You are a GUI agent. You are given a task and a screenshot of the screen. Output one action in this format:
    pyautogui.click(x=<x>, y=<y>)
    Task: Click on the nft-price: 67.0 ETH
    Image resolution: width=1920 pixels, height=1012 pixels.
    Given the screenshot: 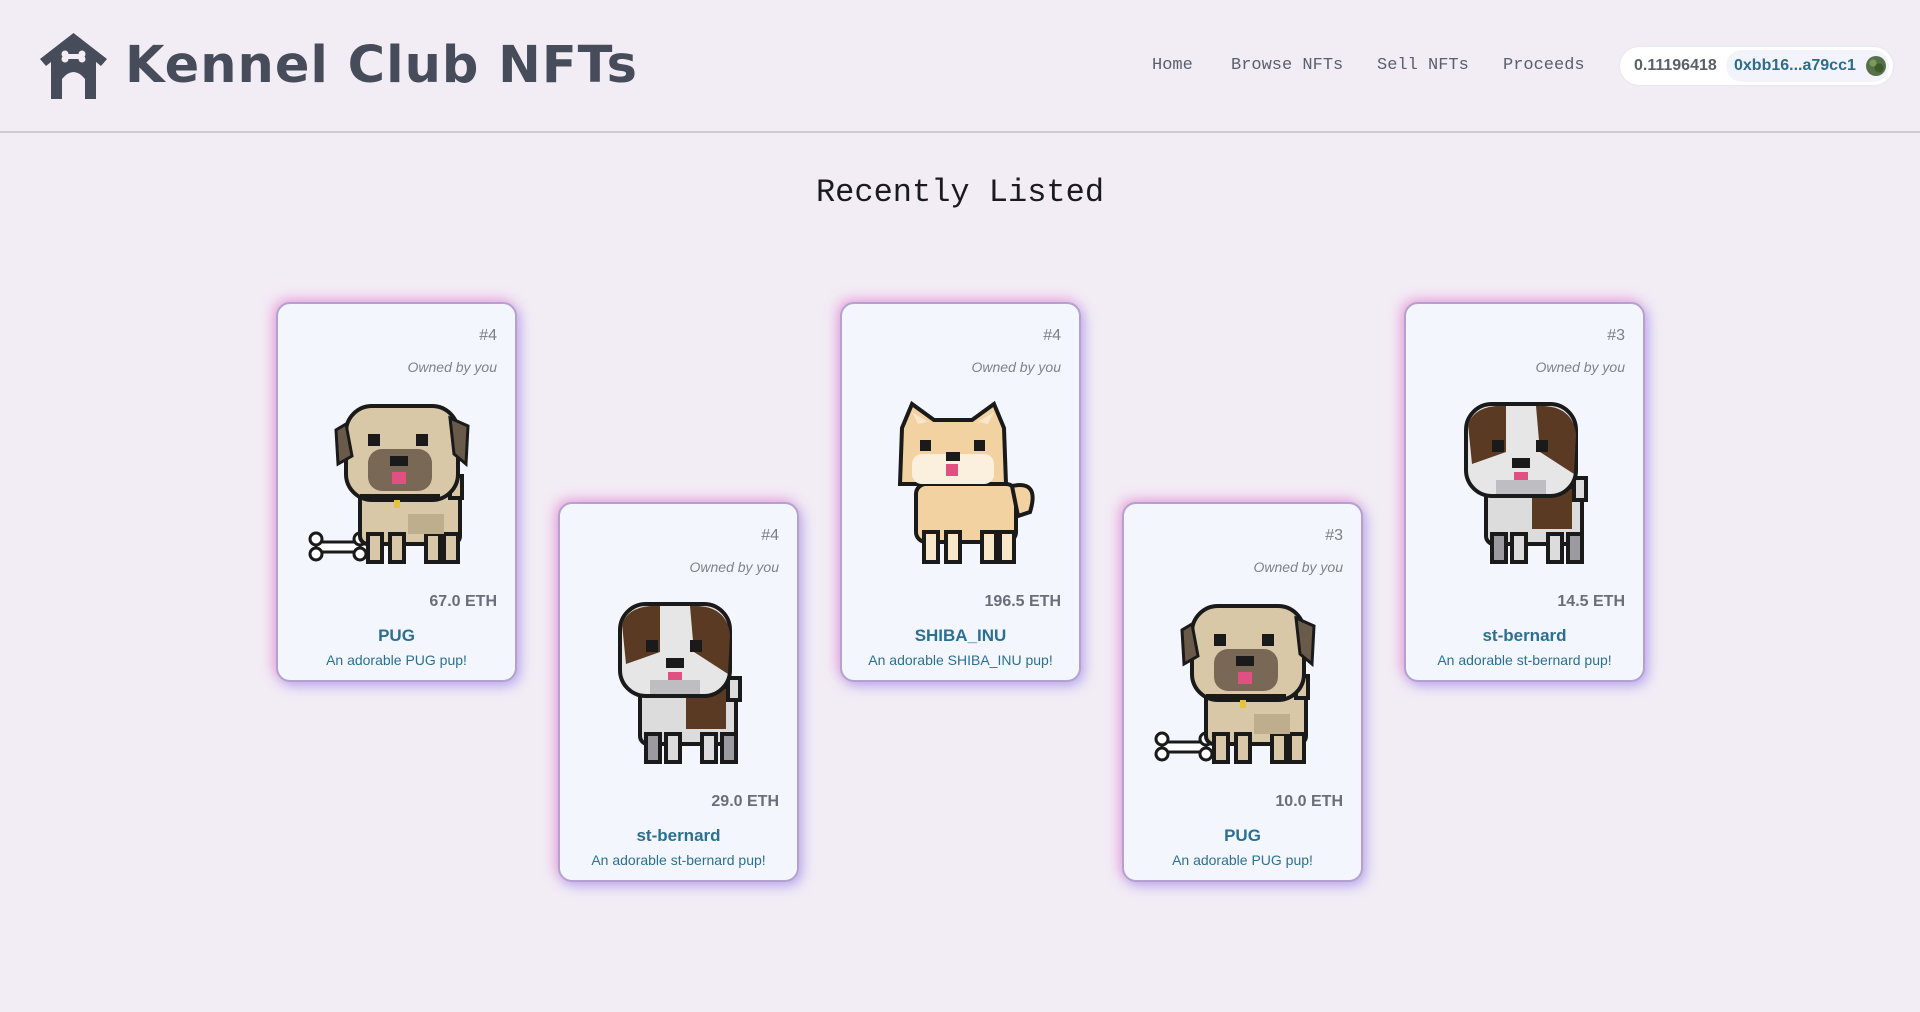 What is the action you would take?
    pyautogui.click(x=463, y=601)
    